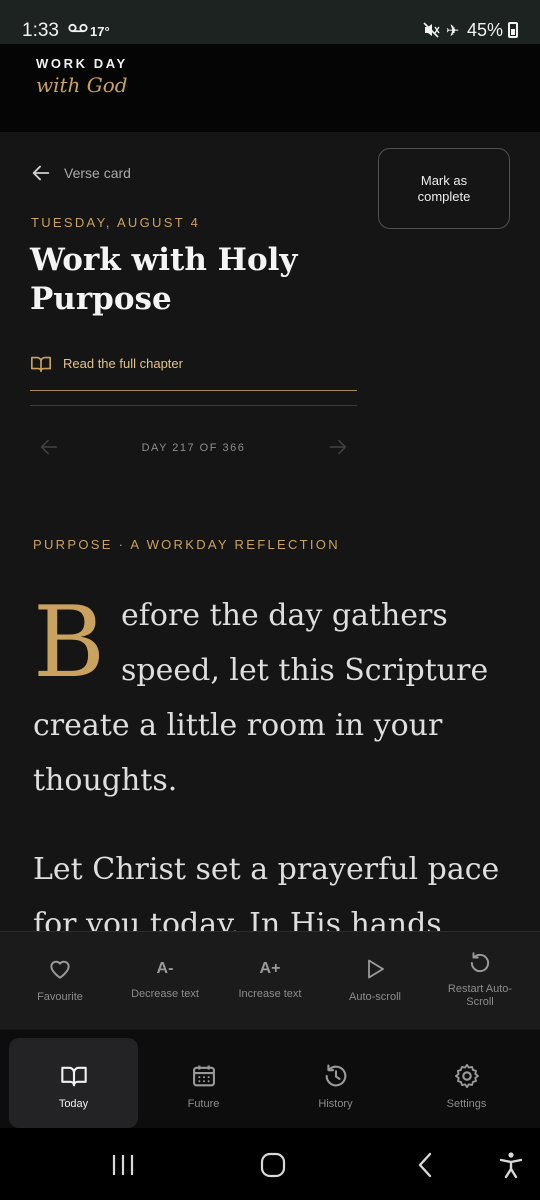  What do you see at coordinates (270, 994) in the screenshot?
I see `increase-text-label: Increase text` at bounding box center [270, 994].